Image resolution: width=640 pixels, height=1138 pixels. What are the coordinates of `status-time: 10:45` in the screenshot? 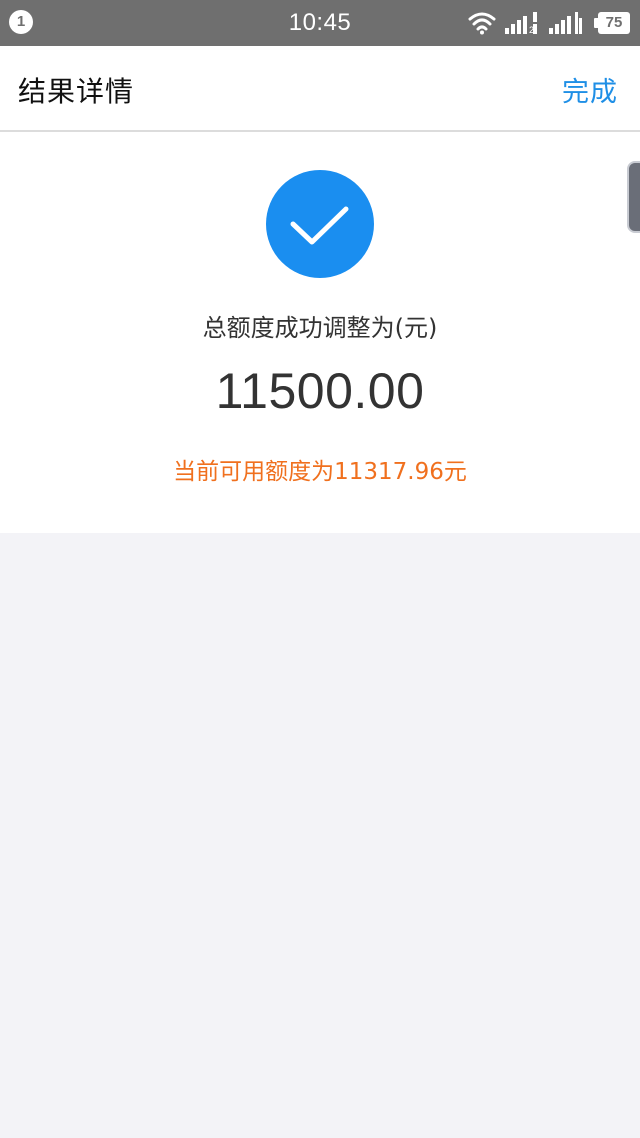 It's located at (320, 22).